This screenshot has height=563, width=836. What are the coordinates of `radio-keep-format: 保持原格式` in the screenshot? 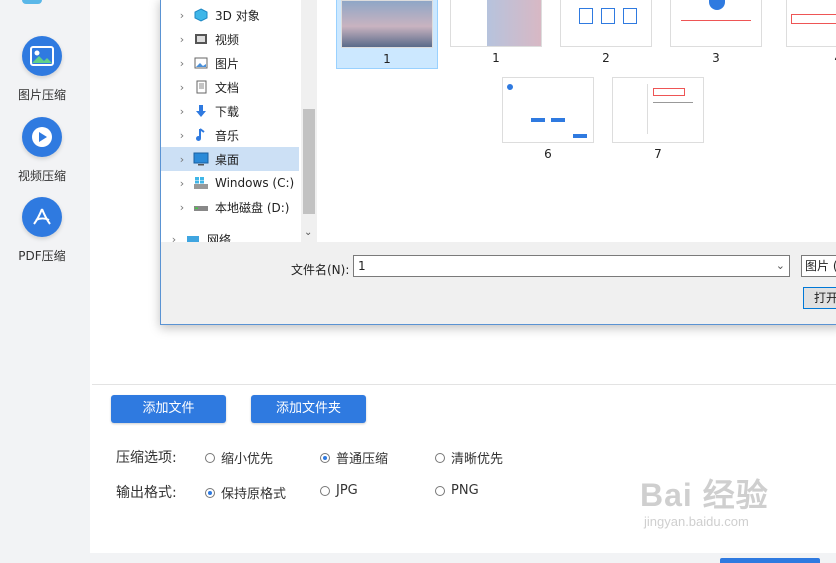 It's located at (245, 492).